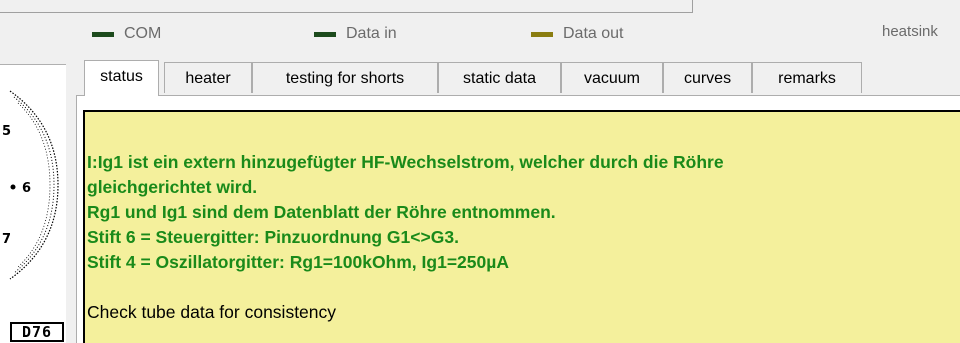 The width and height of the screenshot is (960, 343). Describe the element at coordinates (143, 33) in the screenshot. I see `com-label: COM` at that location.